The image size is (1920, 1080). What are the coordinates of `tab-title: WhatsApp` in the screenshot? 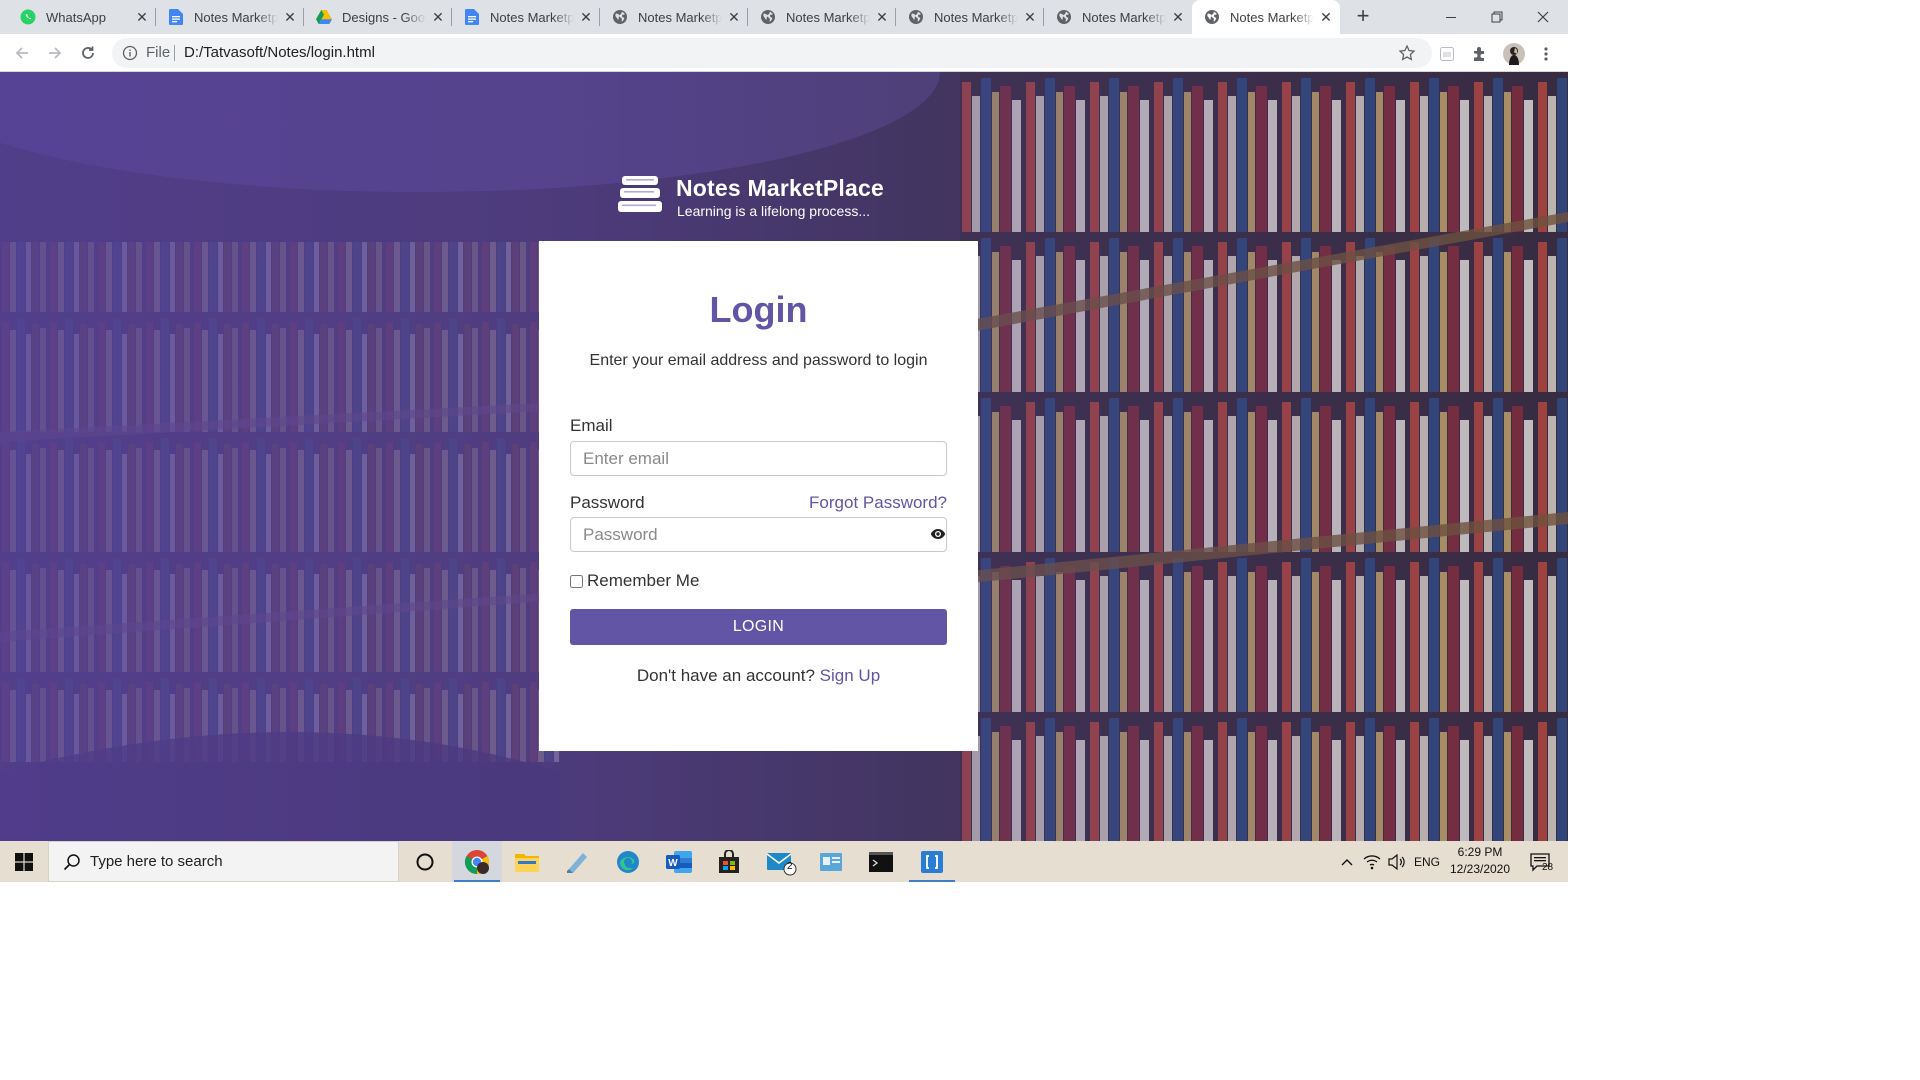 It's located at (76, 17).